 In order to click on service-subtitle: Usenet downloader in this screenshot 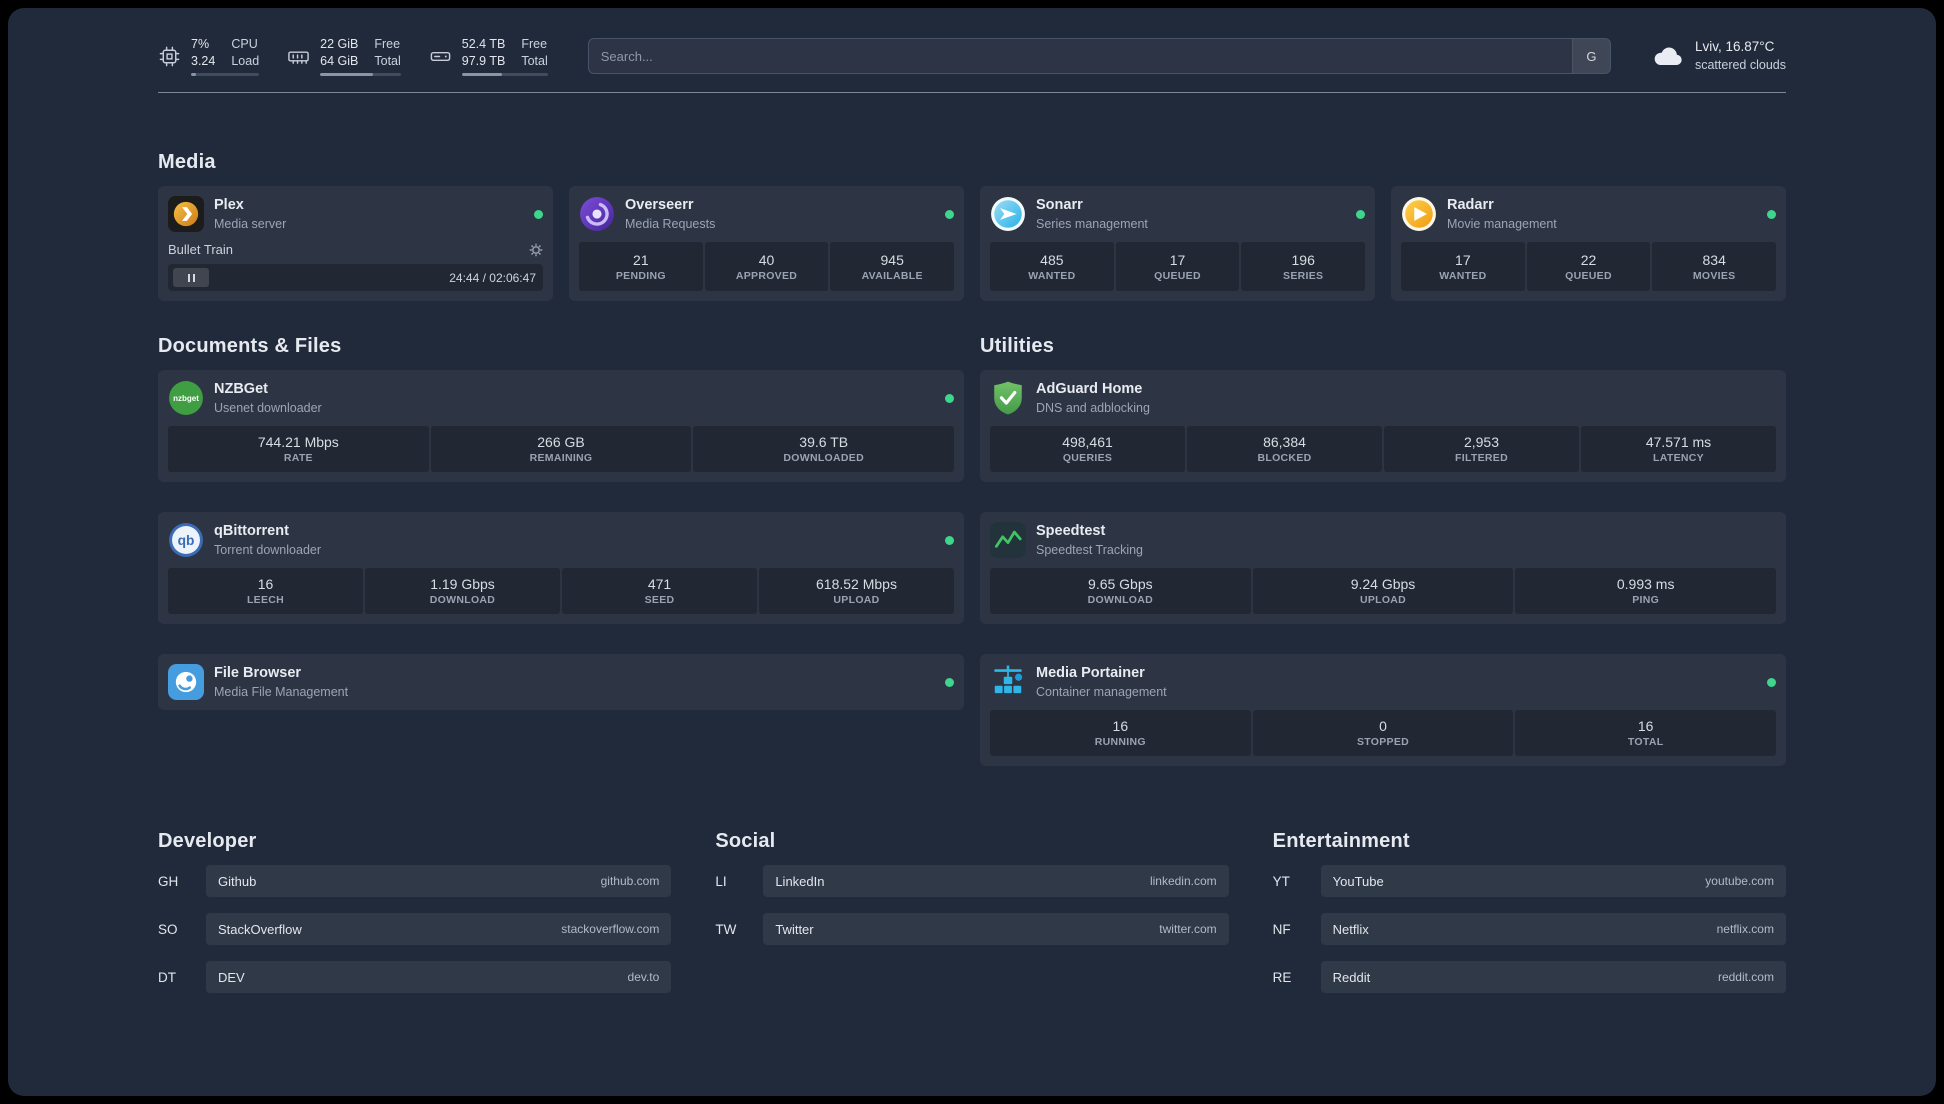, I will do `click(268, 407)`.